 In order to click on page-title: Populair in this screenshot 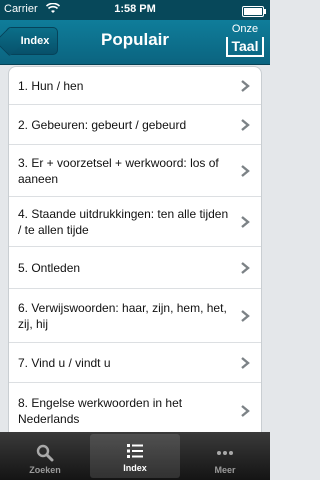, I will do `click(134, 39)`.